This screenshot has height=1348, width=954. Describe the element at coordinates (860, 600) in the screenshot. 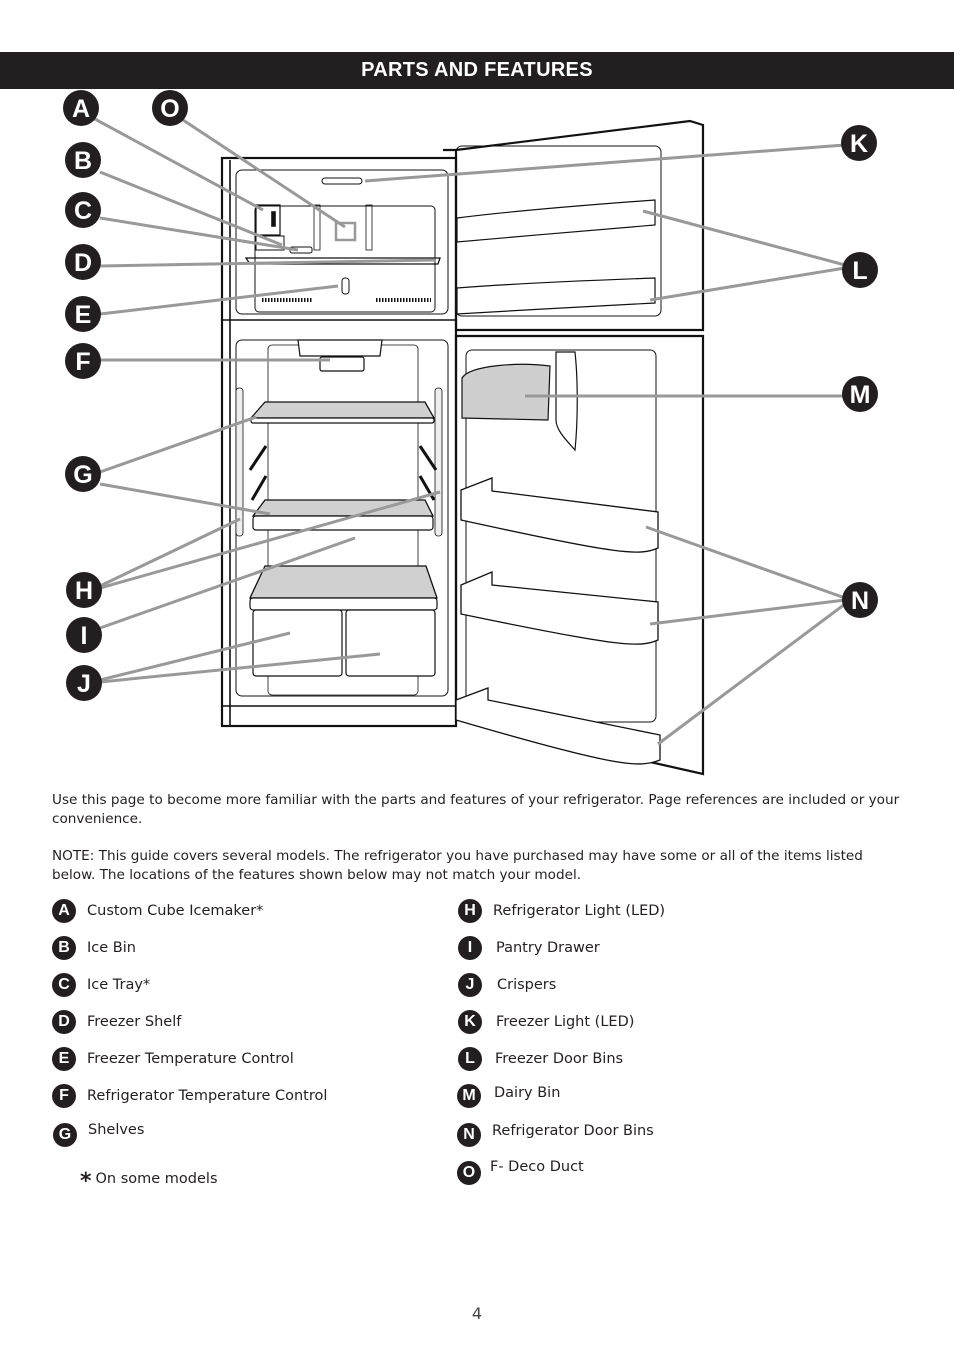

I see `callout-n: N` at that location.